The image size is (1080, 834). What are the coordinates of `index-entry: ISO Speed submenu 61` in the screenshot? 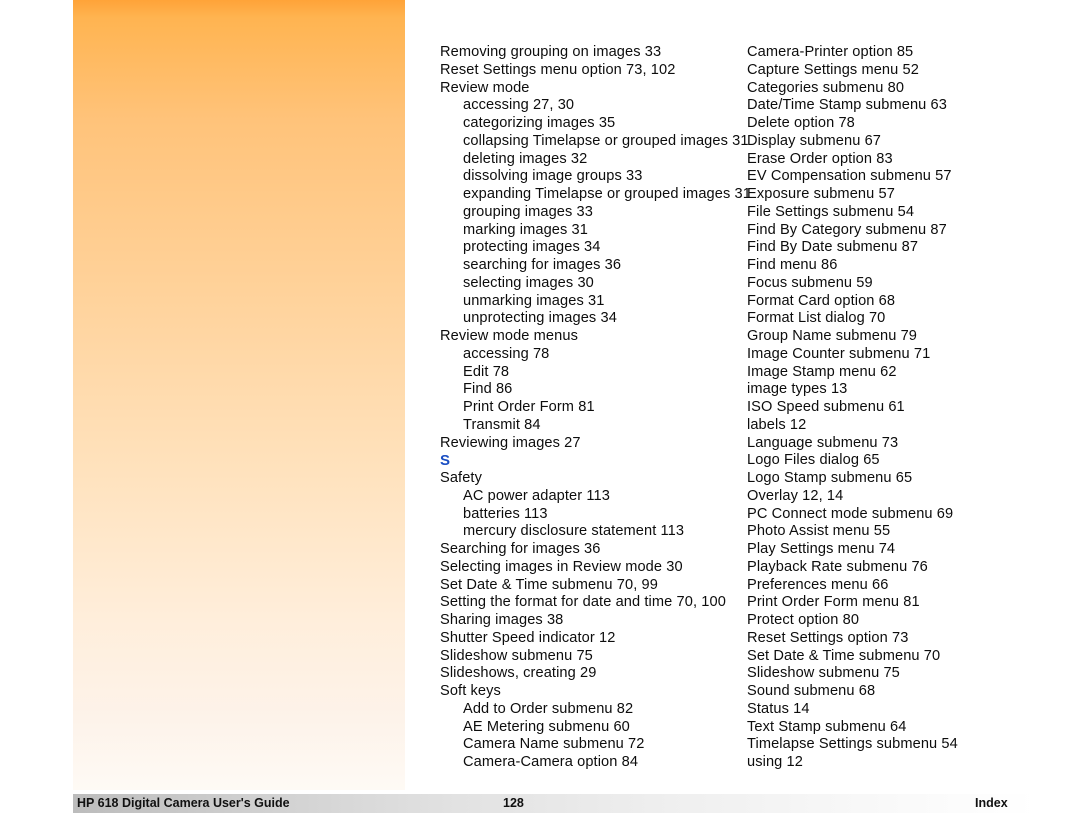 It's located at (826, 407).